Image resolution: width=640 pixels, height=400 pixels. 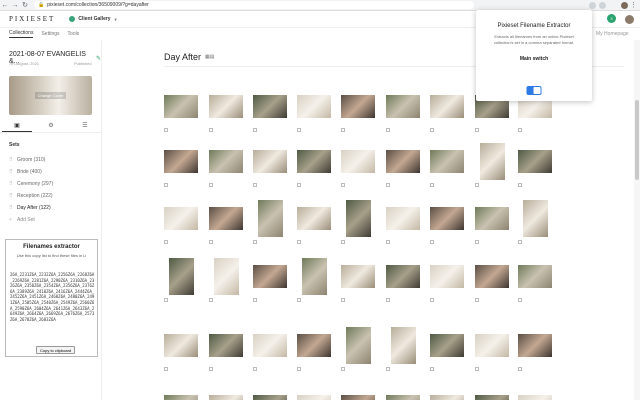 I want to click on set-item-ceremony: ⠿ Ceremony (297), so click(x=51, y=184).